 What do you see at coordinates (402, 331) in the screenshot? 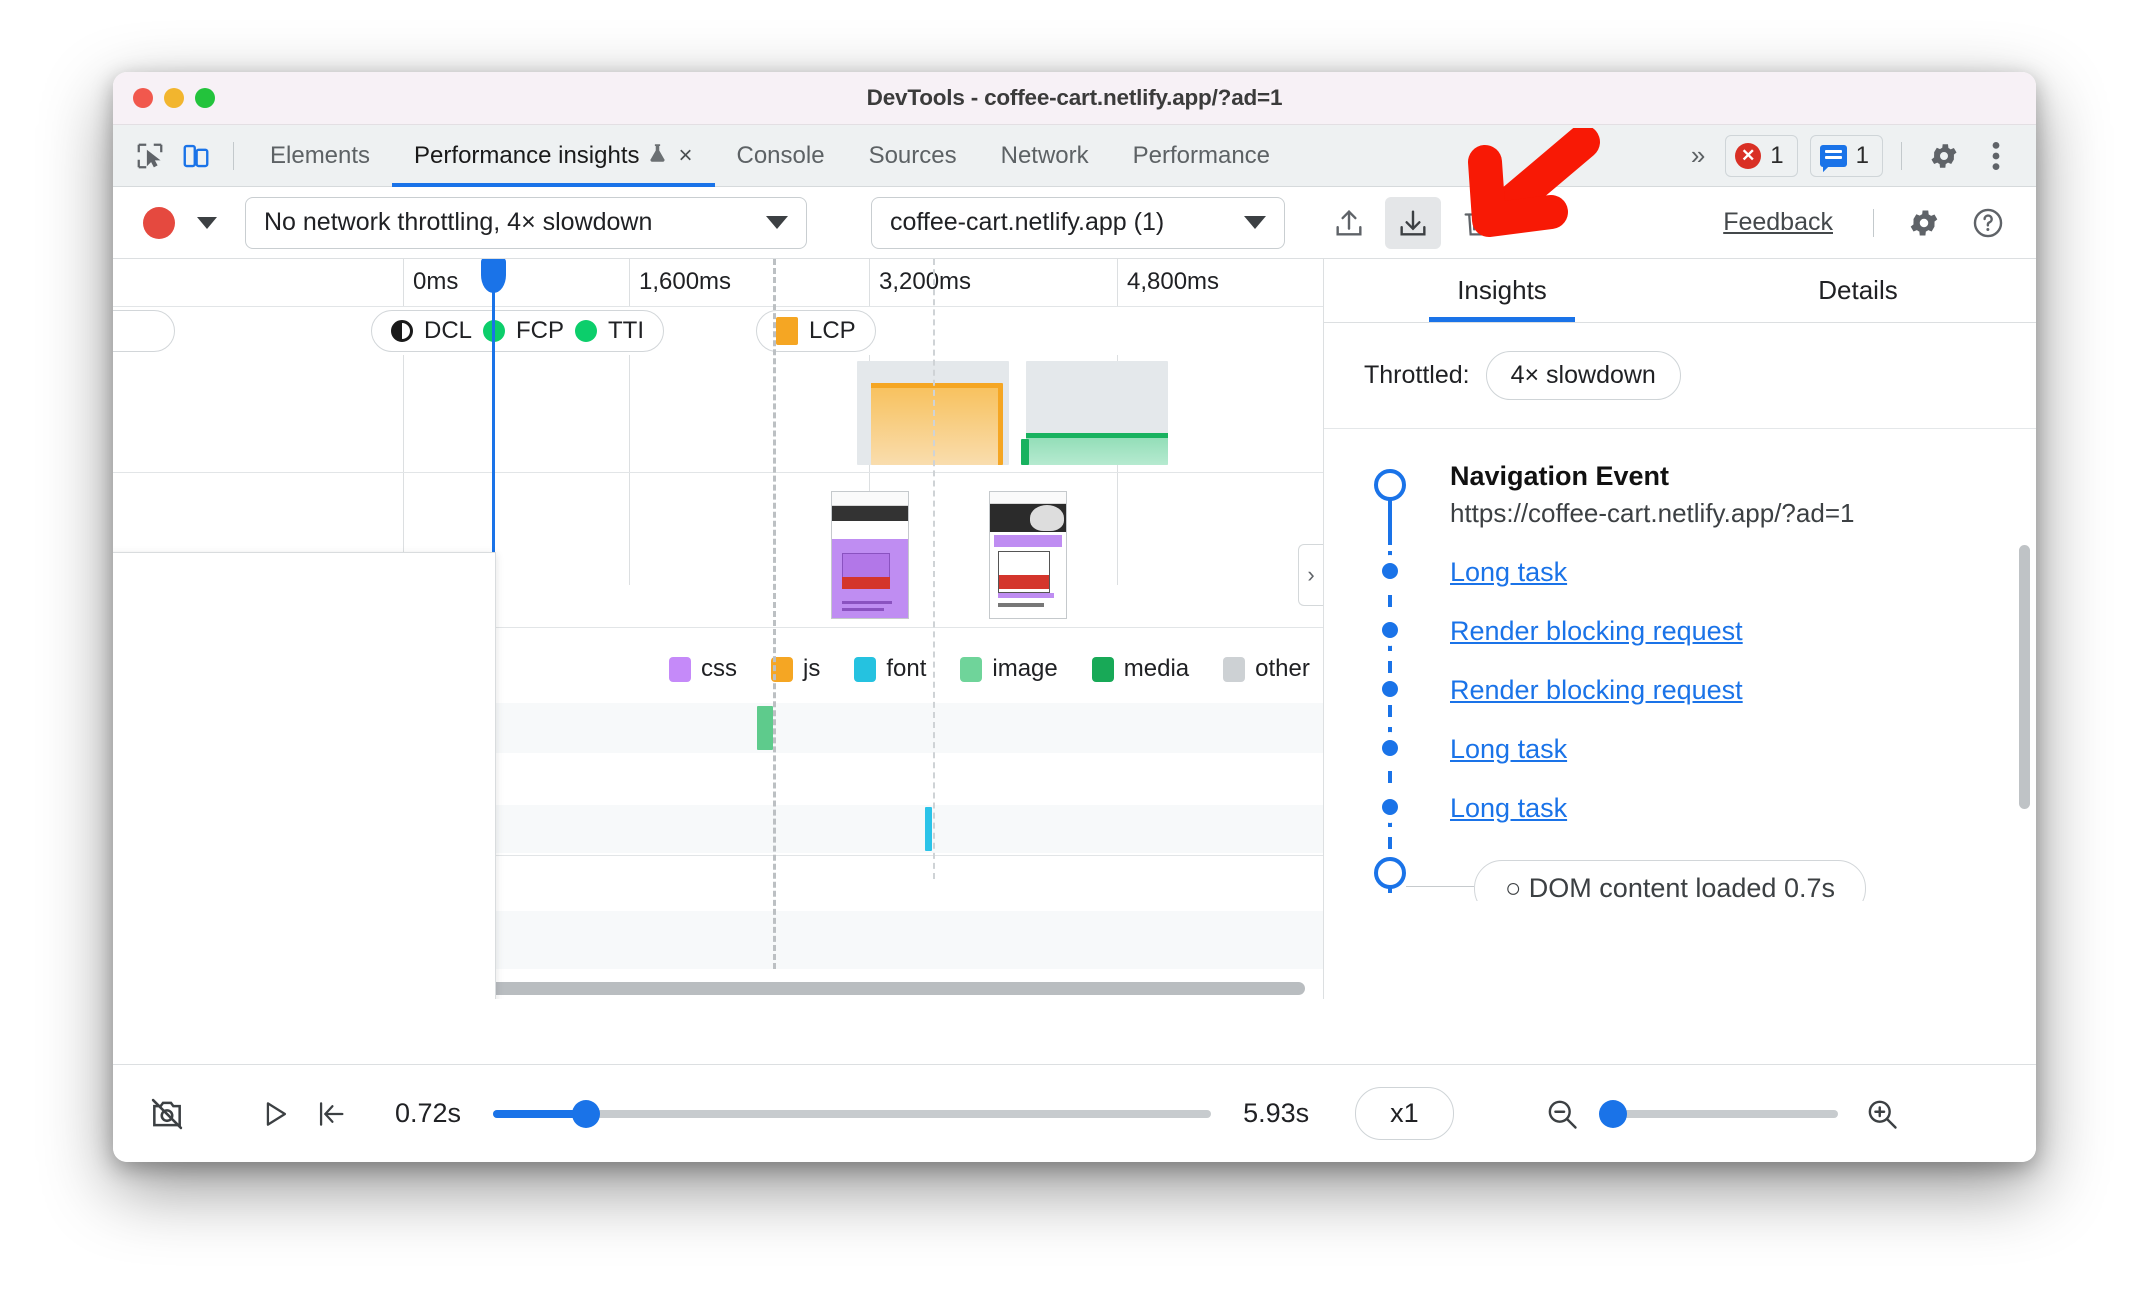
I see `dcl-marker-icon` at bounding box center [402, 331].